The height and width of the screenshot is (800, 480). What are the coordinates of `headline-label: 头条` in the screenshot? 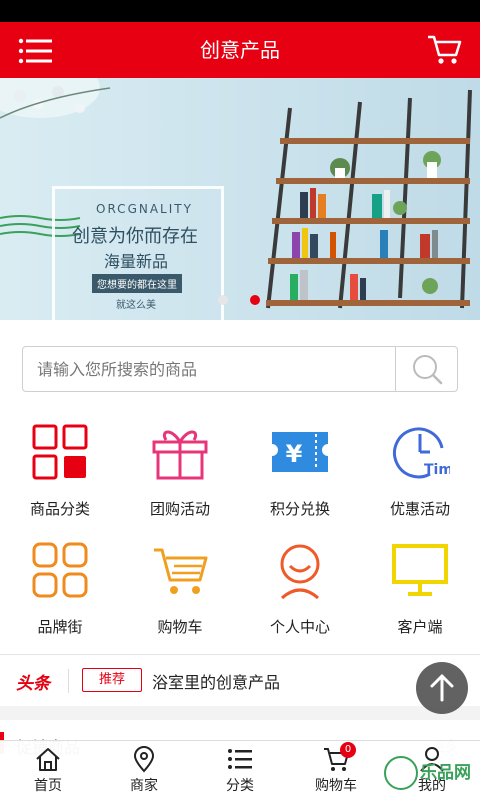 It's located at (33, 684).